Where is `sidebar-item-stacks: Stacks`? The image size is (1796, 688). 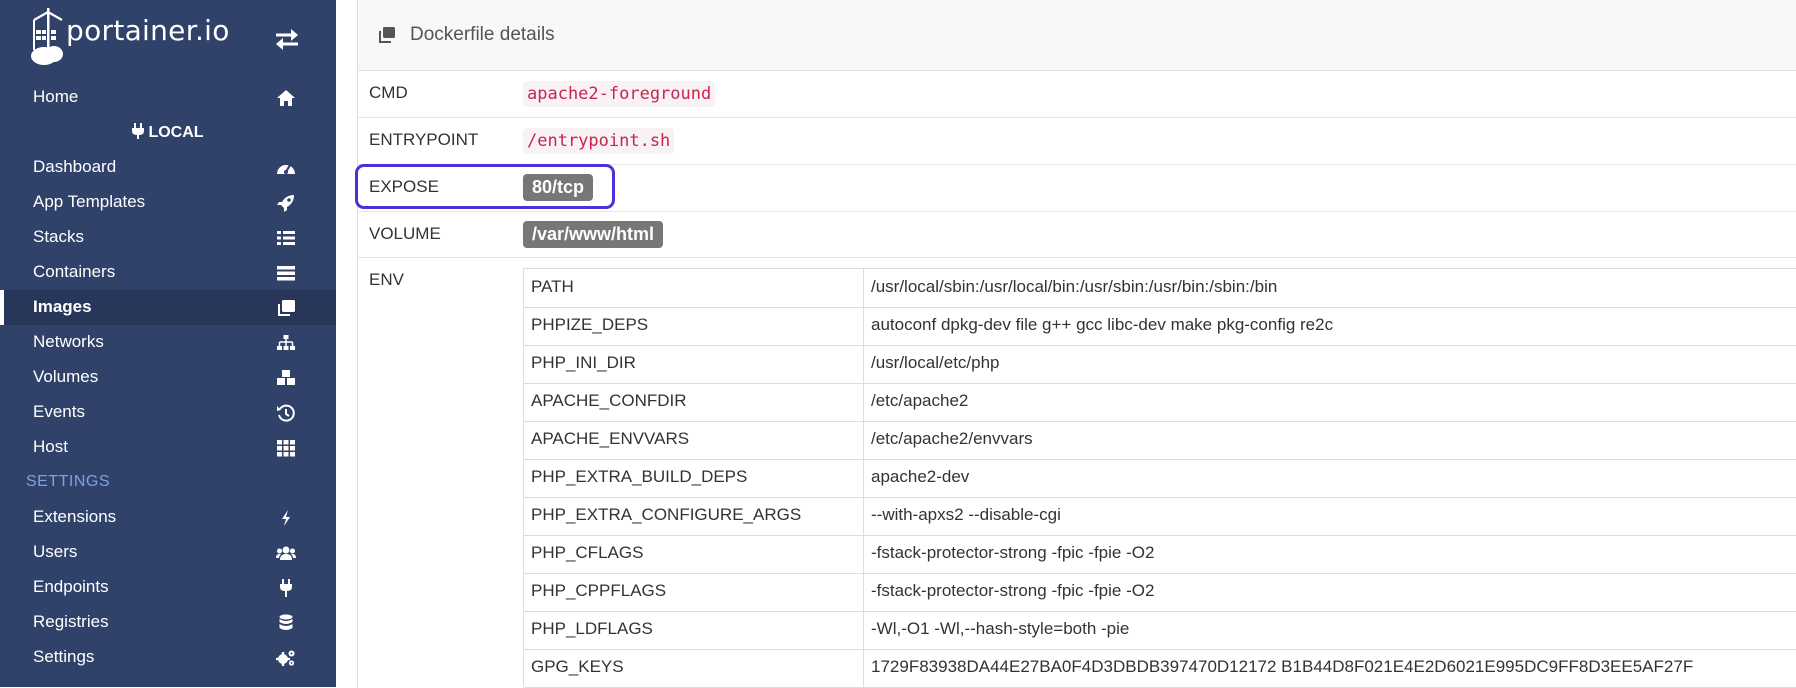 sidebar-item-stacks: Stacks is located at coordinates (168, 237).